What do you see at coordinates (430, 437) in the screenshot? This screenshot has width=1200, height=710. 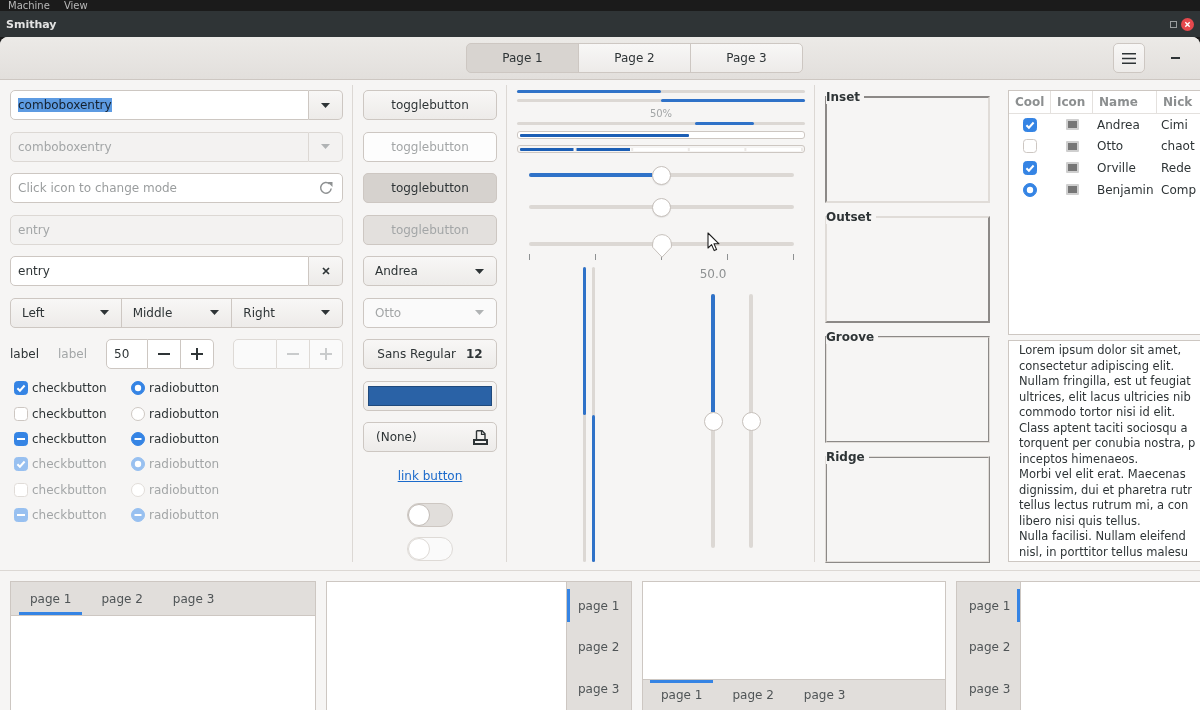 I see `file-button: (None)` at bounding box center [430, 437].